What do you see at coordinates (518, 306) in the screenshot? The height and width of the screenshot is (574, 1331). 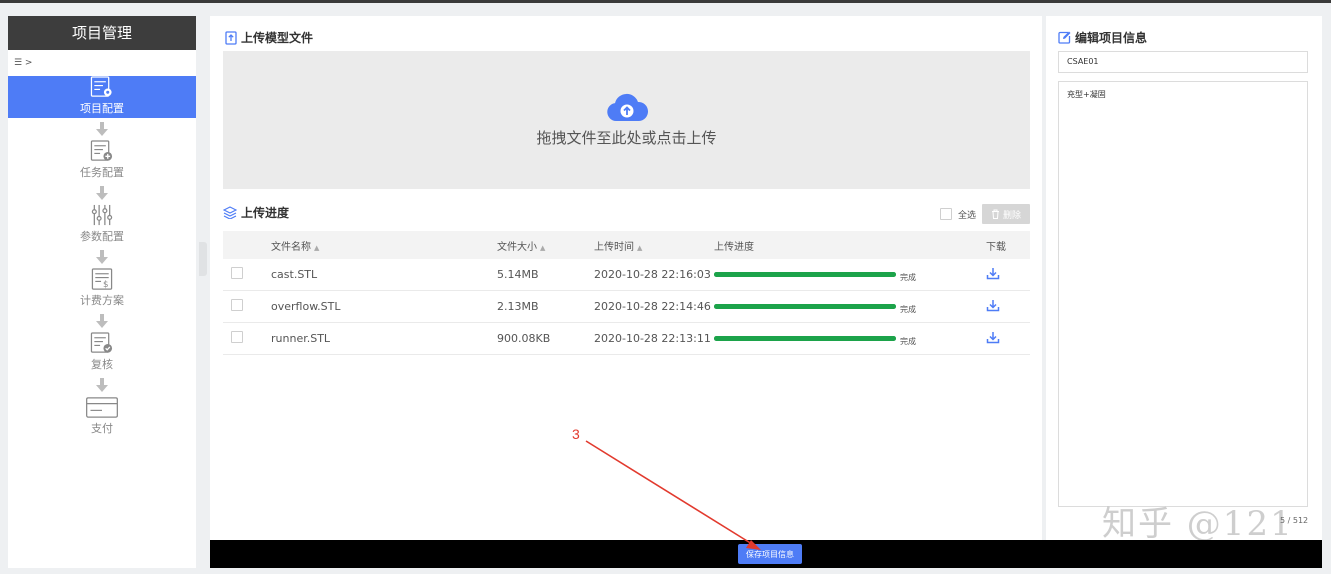 I see `file-size: 2.13MB` at bounding box center [518, 306].